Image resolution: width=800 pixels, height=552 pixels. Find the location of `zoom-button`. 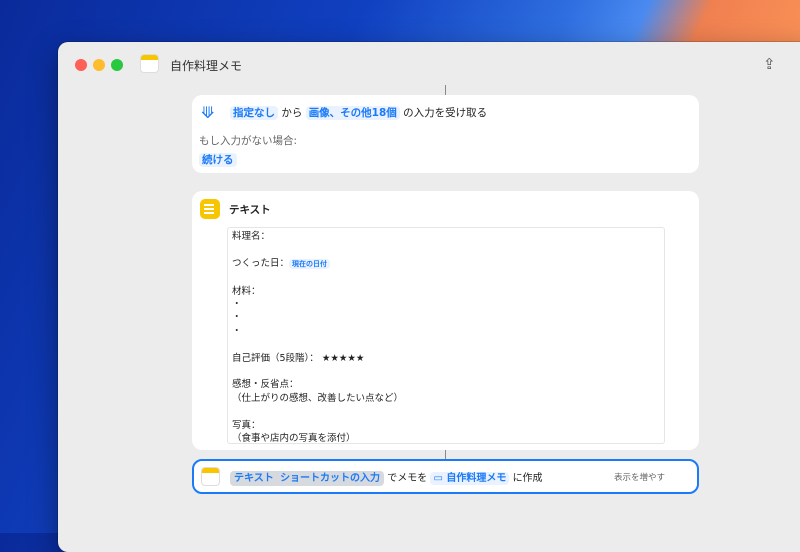

zoom-button is located at coordinates (117, 65).